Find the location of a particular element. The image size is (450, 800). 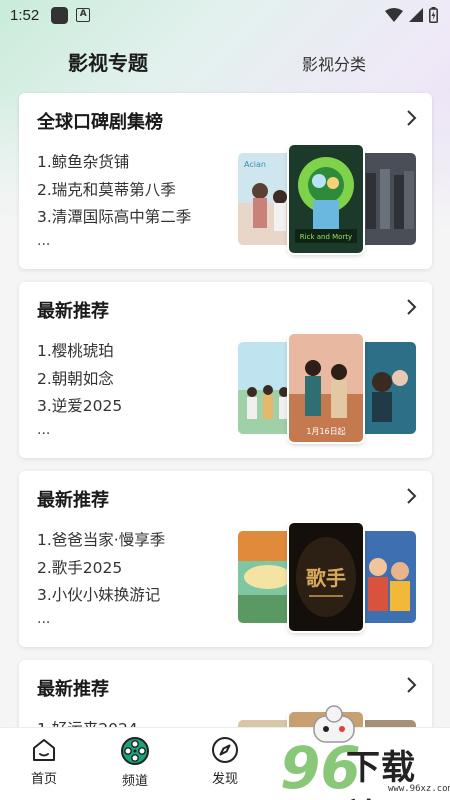

list-item: 2.瑞克和莫蒂第八季 is located at coordinates (114, 191).